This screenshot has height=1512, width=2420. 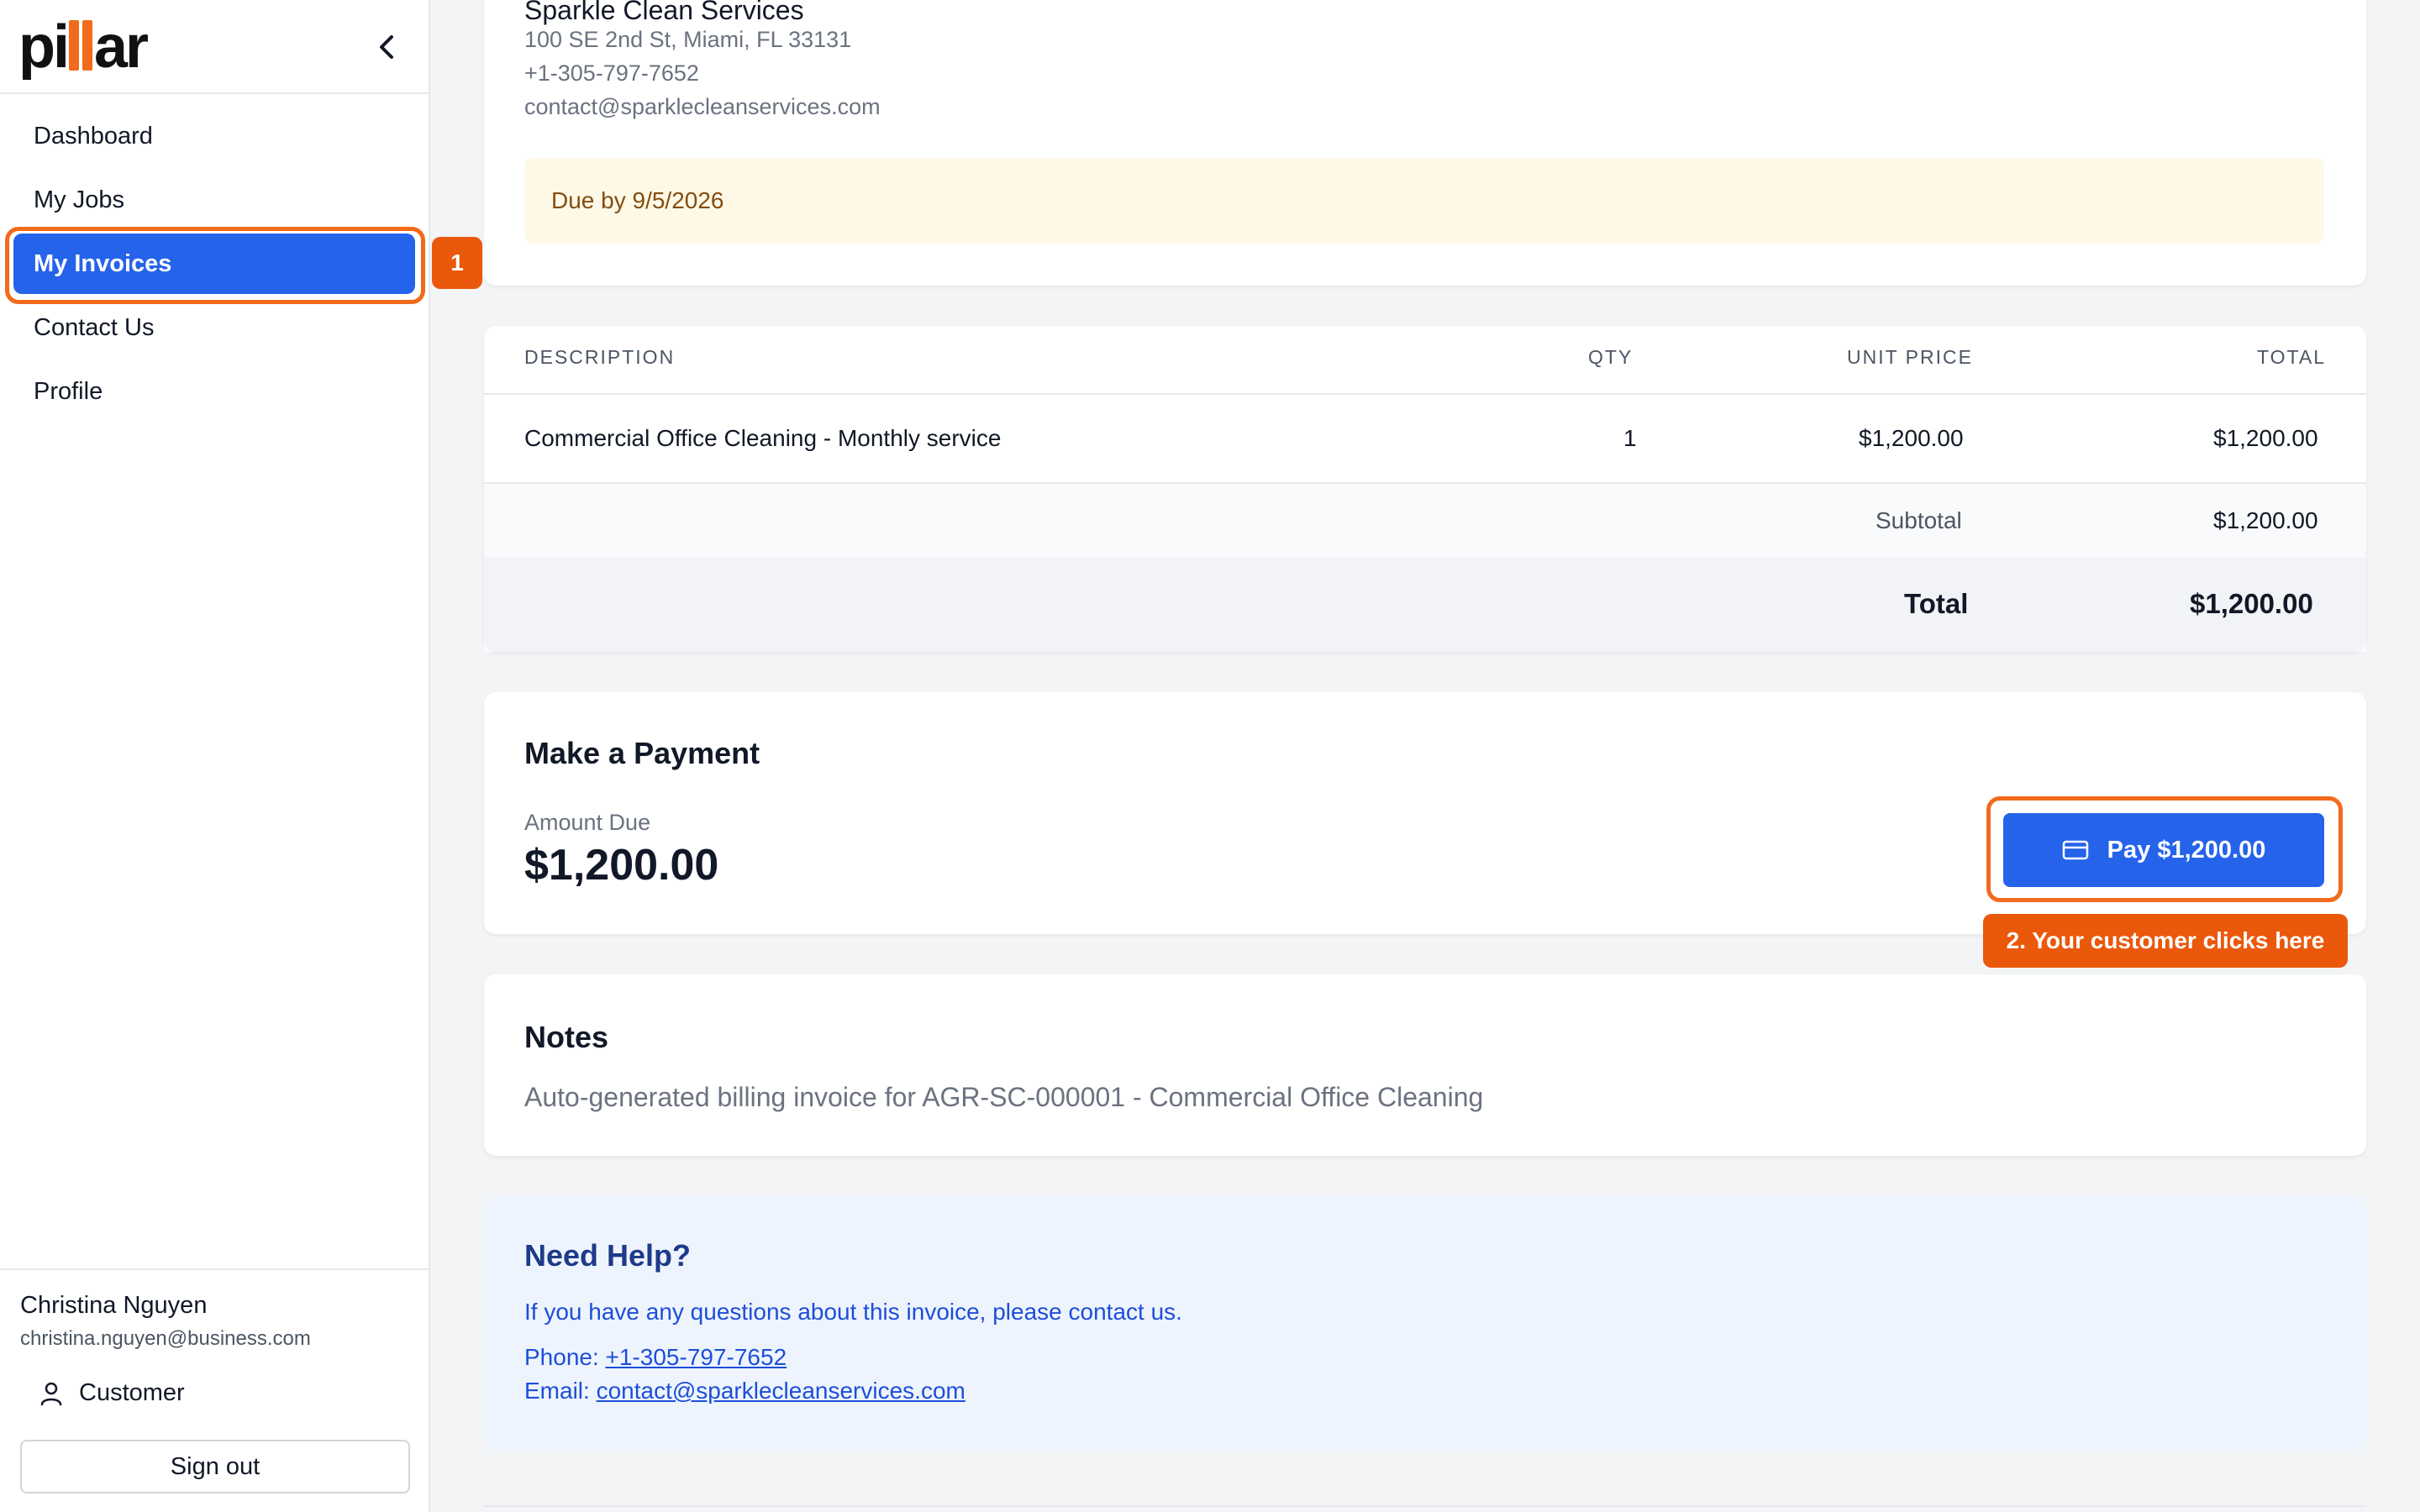 I want to click on total-value: $1,200.00, so click(x=2251, y=603).